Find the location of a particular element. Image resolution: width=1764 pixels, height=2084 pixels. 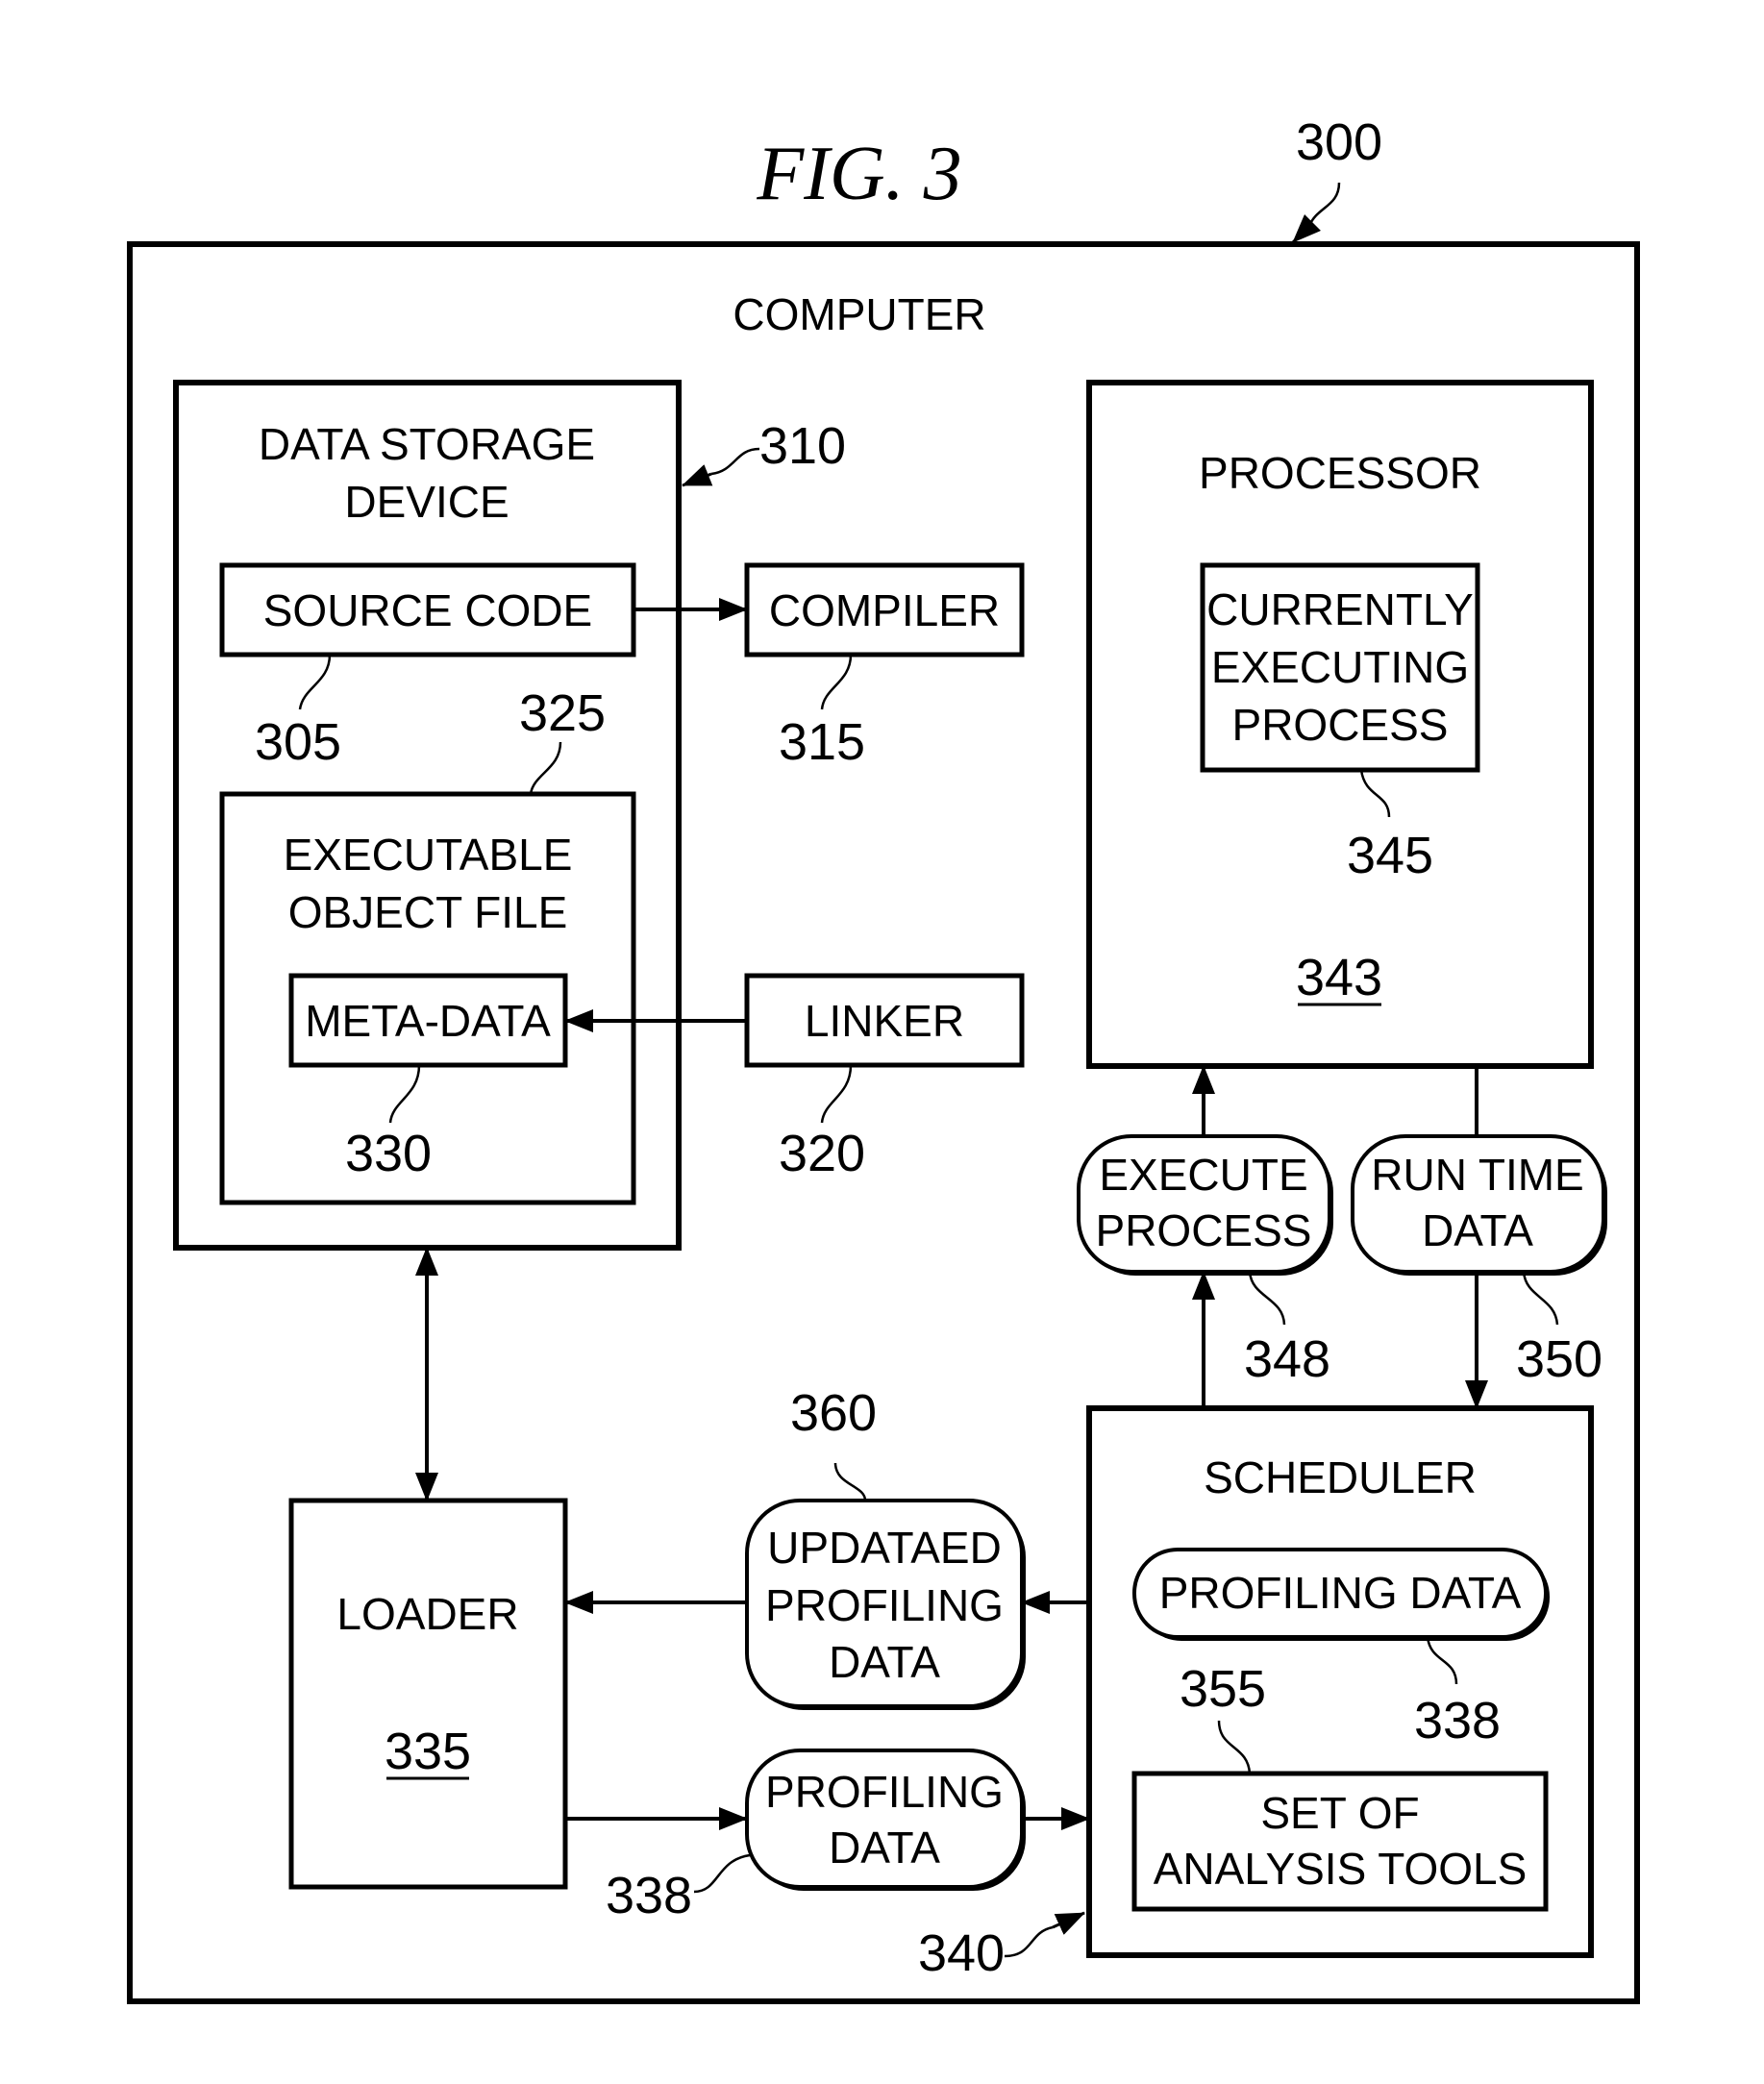

executable-label-line1: EXECUTABLE is located at coordinates (428, 855).